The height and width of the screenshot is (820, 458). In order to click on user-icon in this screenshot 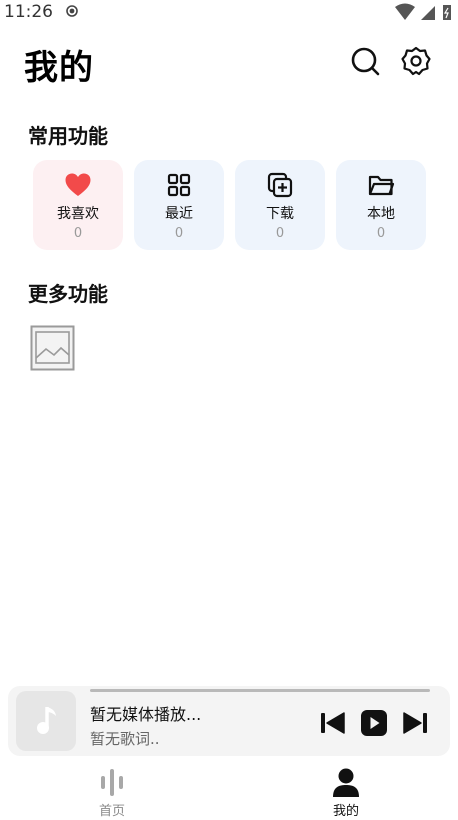, I will do `click(346, 782)`.